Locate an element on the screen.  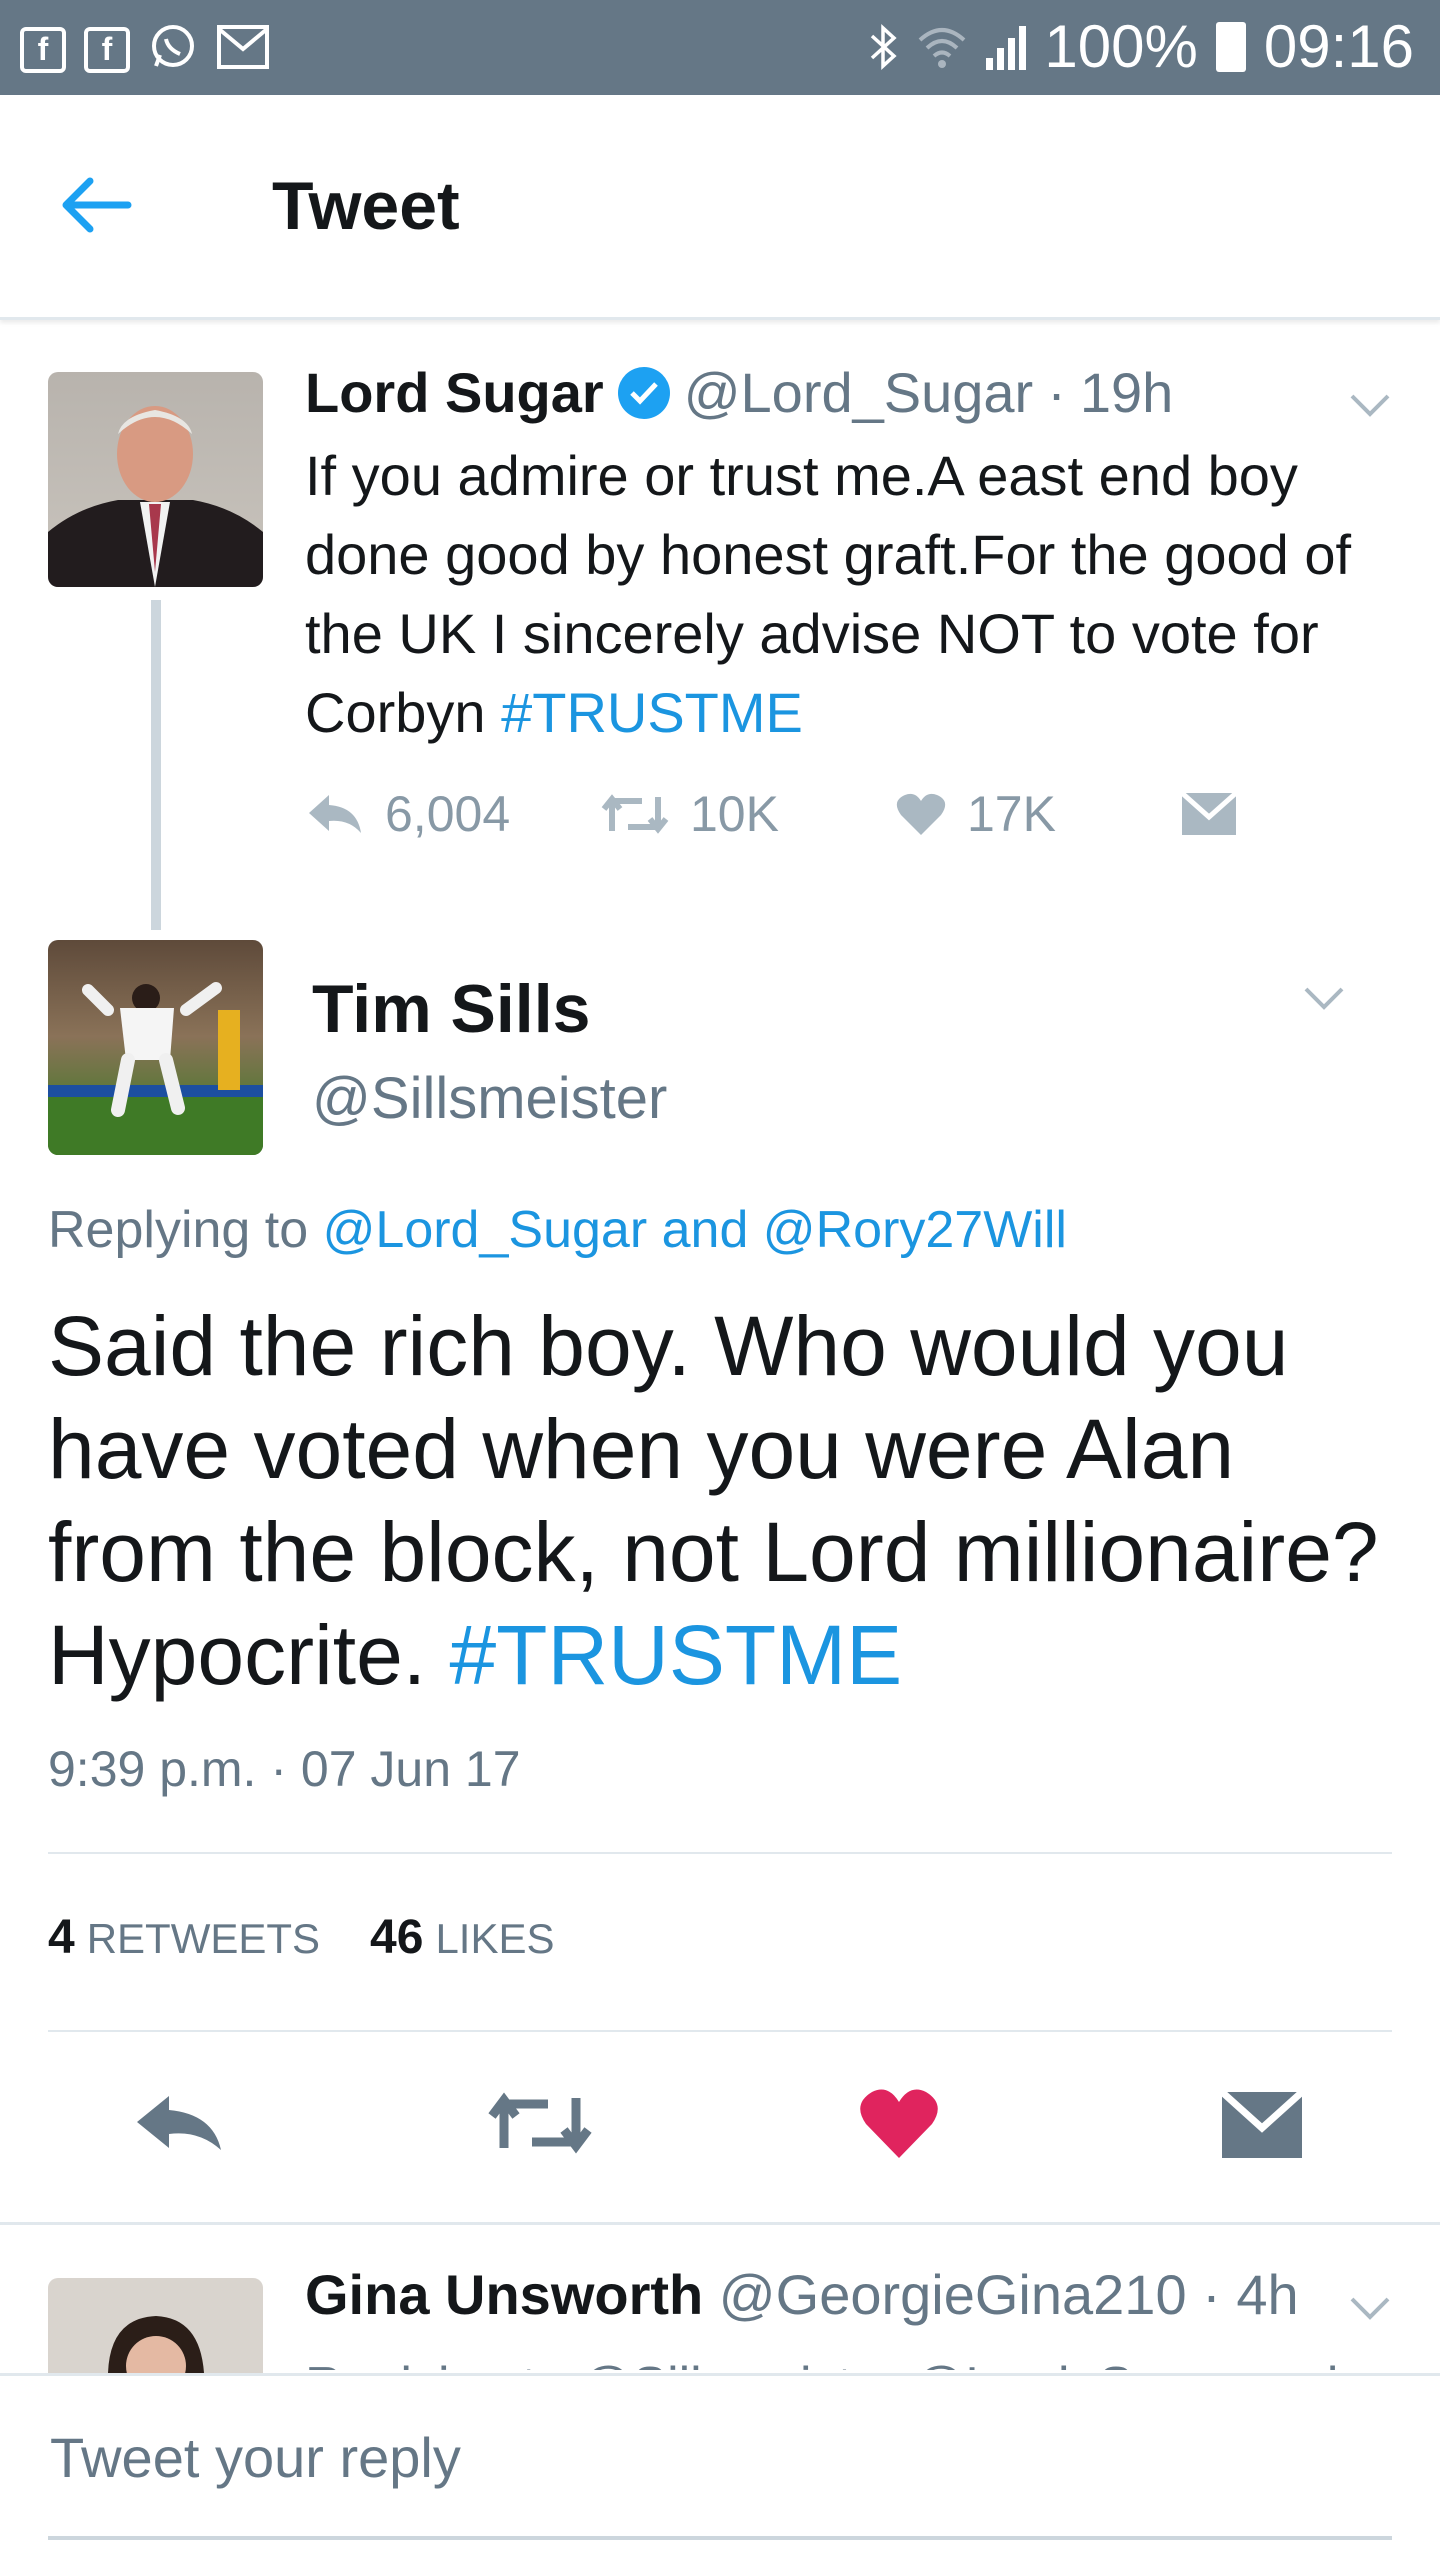
retweet-button is located at coordinates (540, 2125).